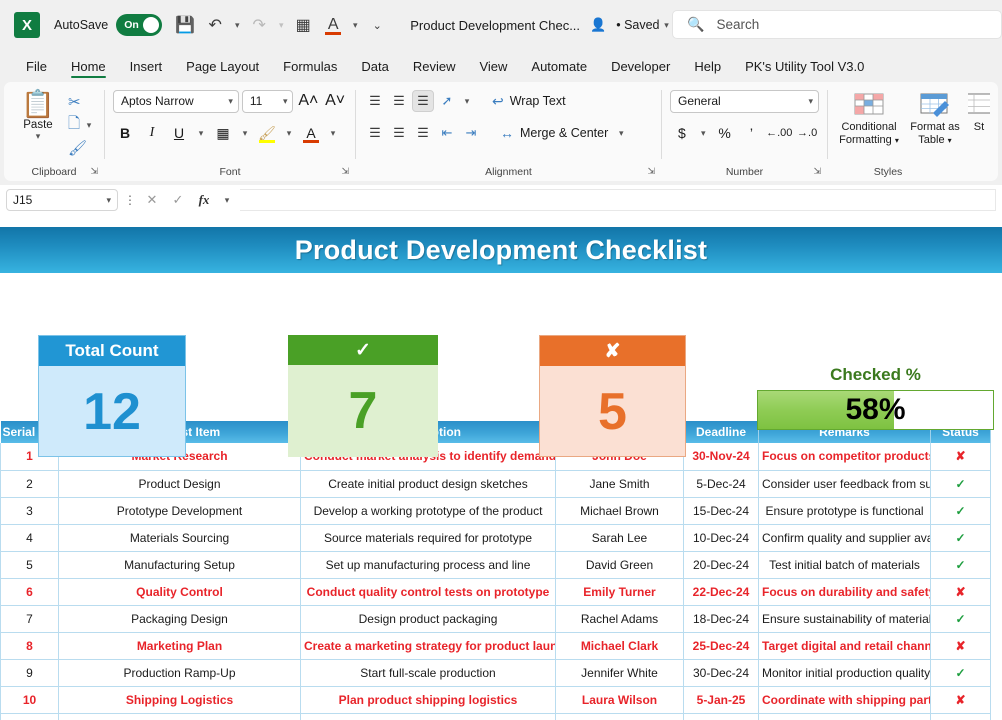 This screenshot has height=720, width=1002. Describe the element at coordinates (29, 646) in the screenshot. I see `serial-no-cell: 8` at that location.